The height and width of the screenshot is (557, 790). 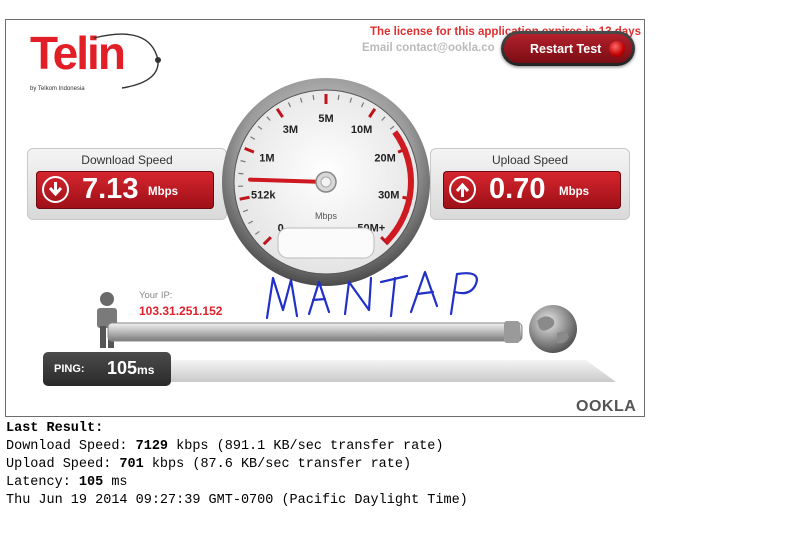 I want to click on upload-readout: 0.70 Mbps, so click(x=532, y=190).